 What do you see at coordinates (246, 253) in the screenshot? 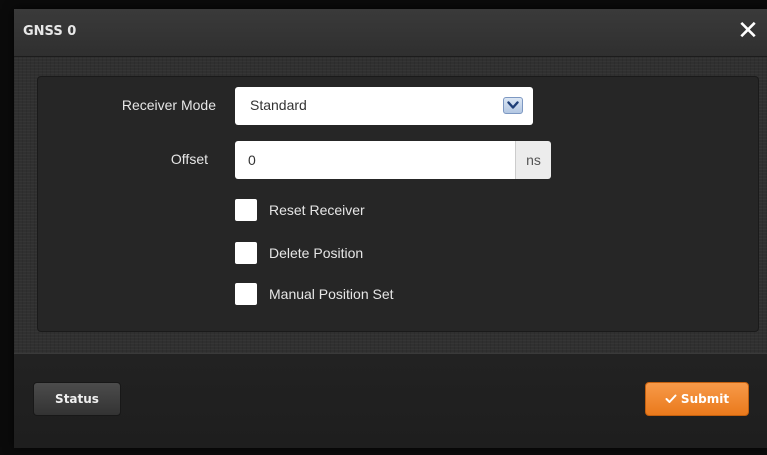
I see `delete-position-checkbox` at bounding box center [246, 253].